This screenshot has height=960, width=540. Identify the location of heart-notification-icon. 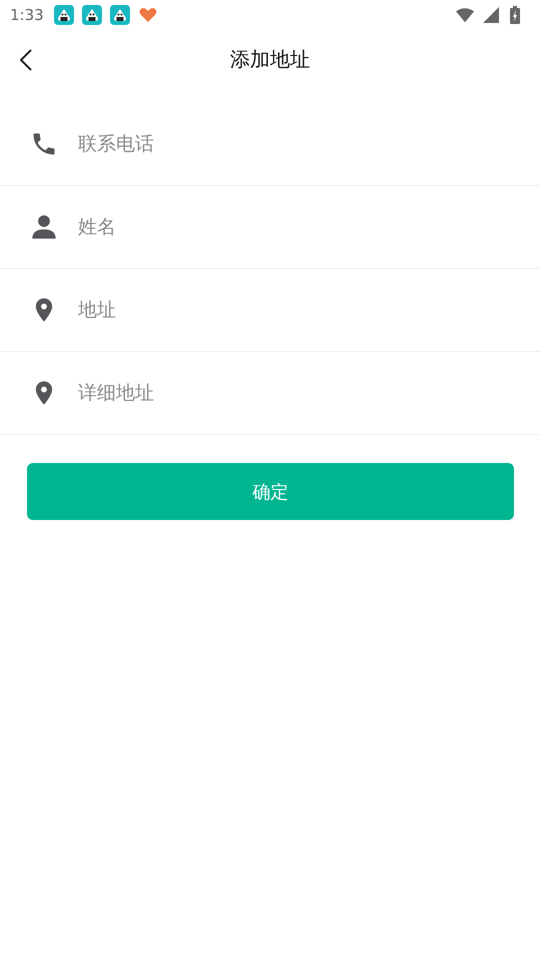
(148, 15).